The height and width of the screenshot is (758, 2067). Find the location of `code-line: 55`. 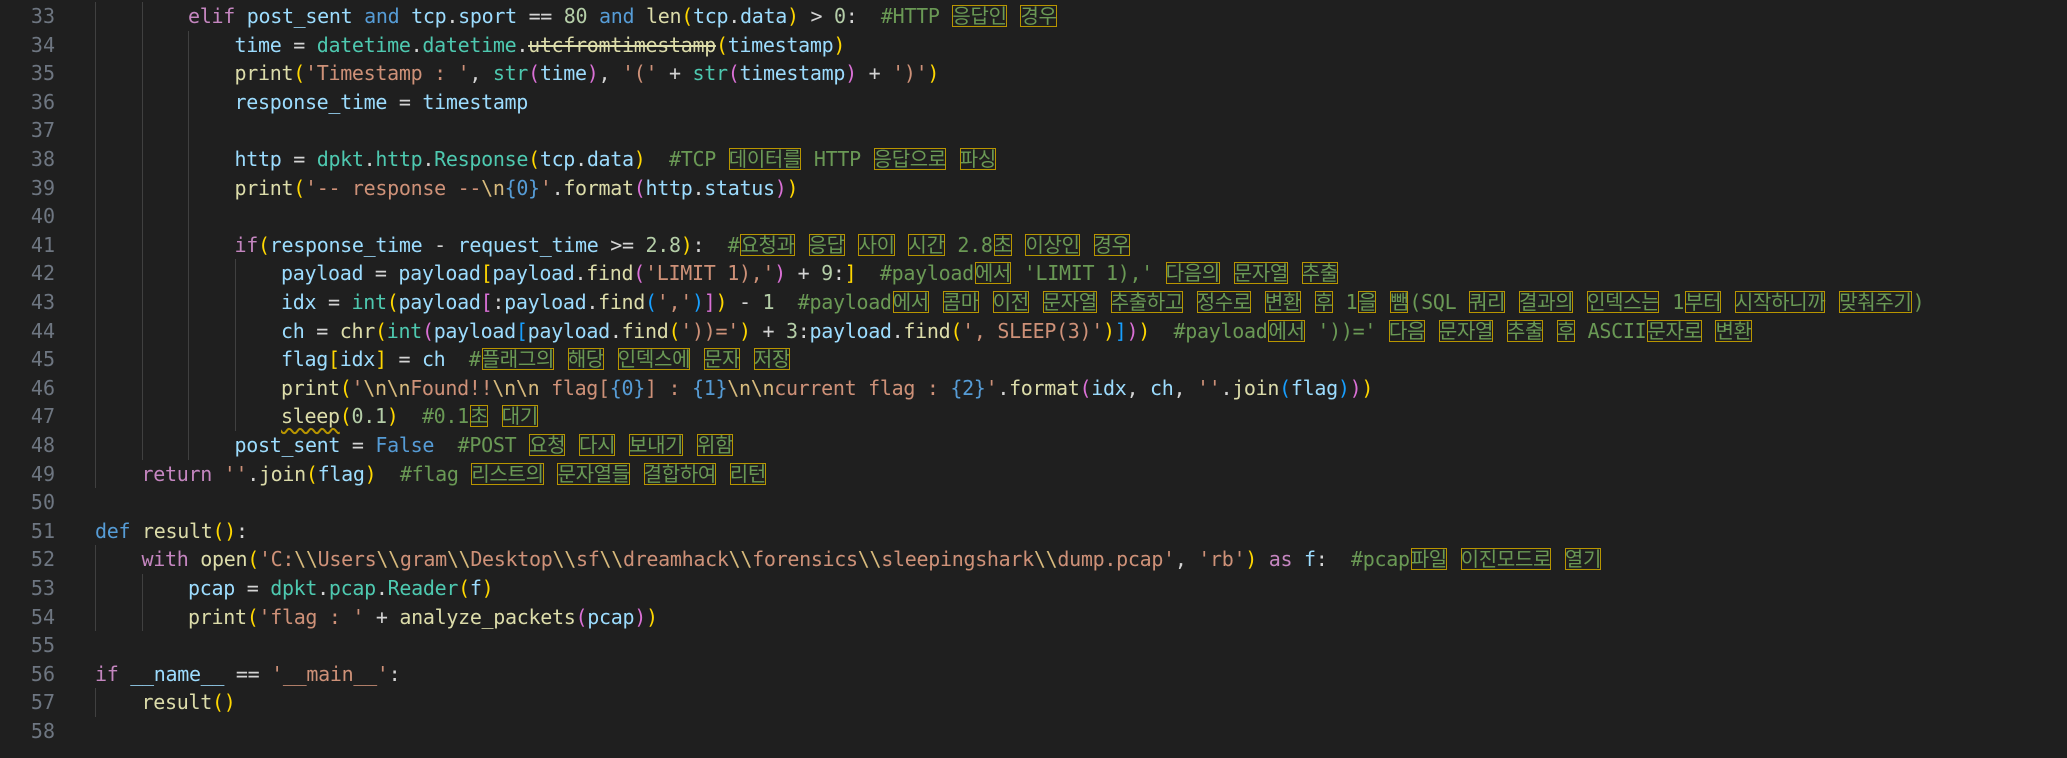

code-line: 55 is located at coordinates (1033, 645).